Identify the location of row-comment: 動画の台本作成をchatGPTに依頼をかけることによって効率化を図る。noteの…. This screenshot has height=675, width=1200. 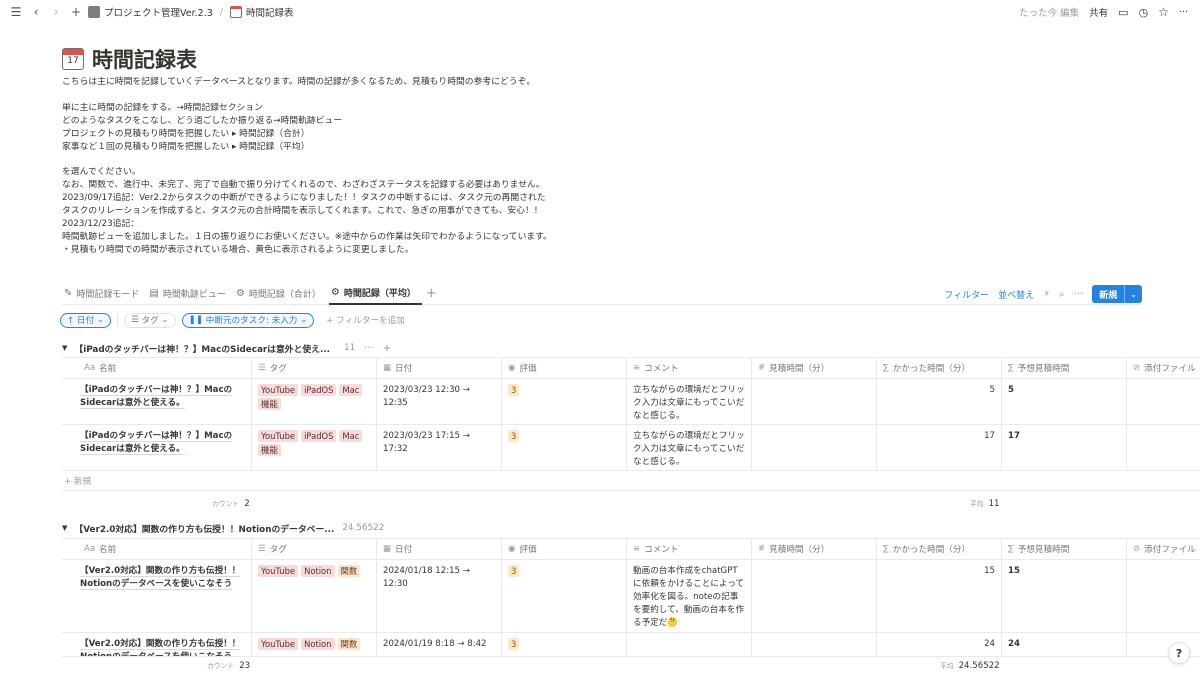
(689, 596).